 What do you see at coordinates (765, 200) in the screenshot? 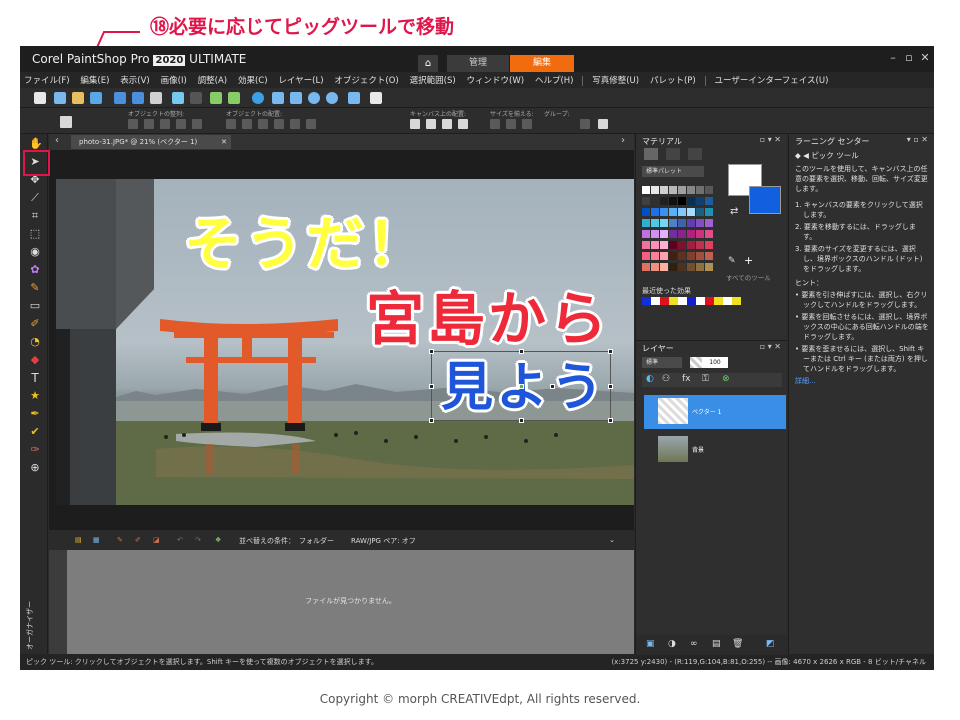
I see `background-color-swatch` at bounding box center [765, 200].